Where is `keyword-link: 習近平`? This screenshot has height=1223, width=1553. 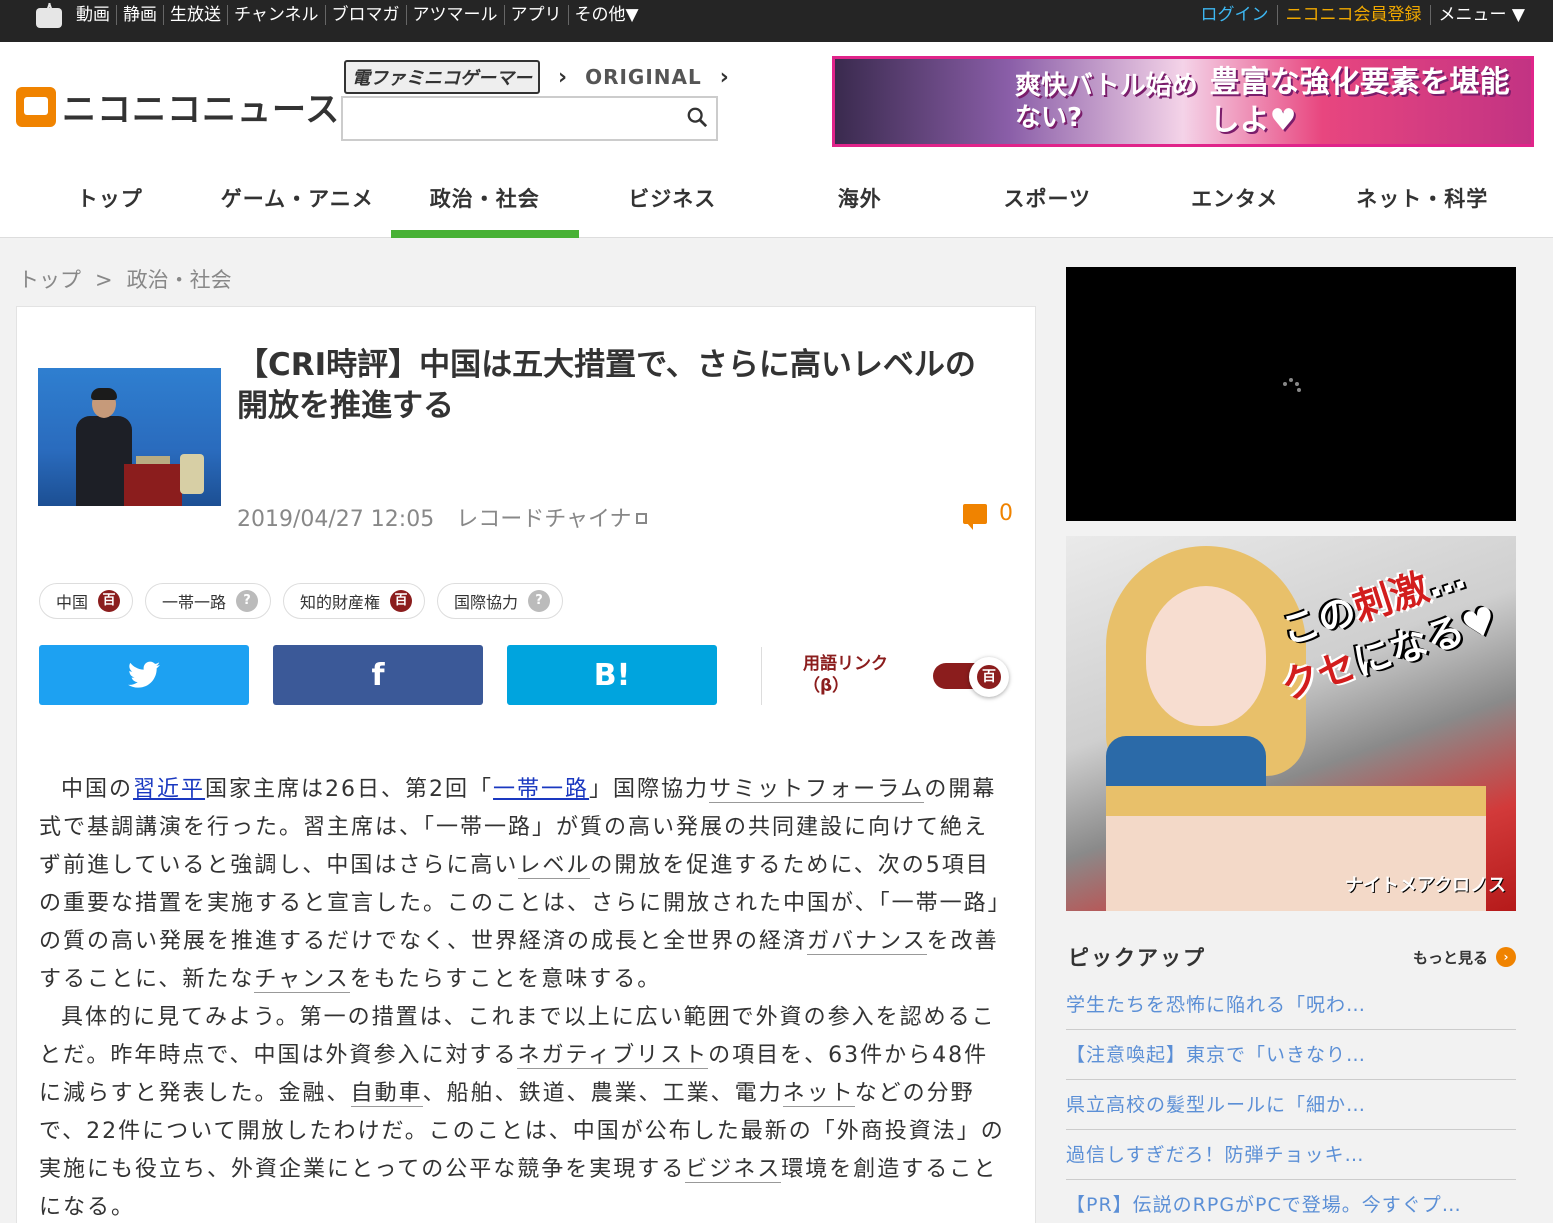
keyword-link: 習近平 is located at coordinates (169, 789).